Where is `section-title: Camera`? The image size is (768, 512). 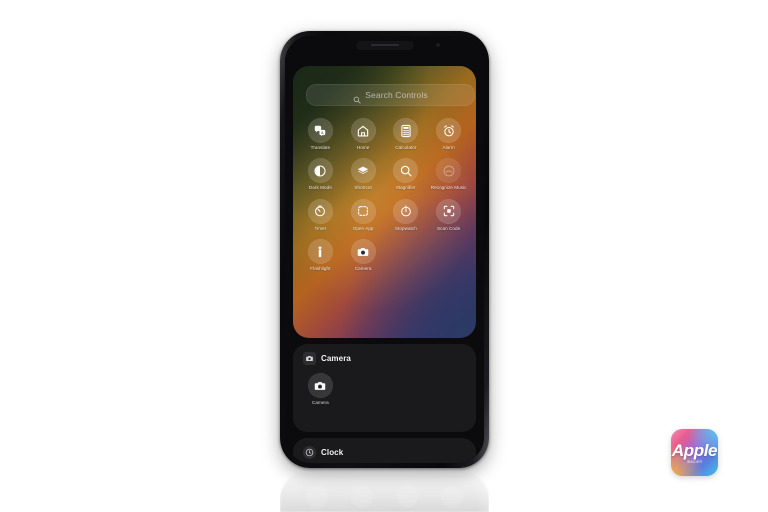
section-title: Camera is located at coordinates (336, 358).